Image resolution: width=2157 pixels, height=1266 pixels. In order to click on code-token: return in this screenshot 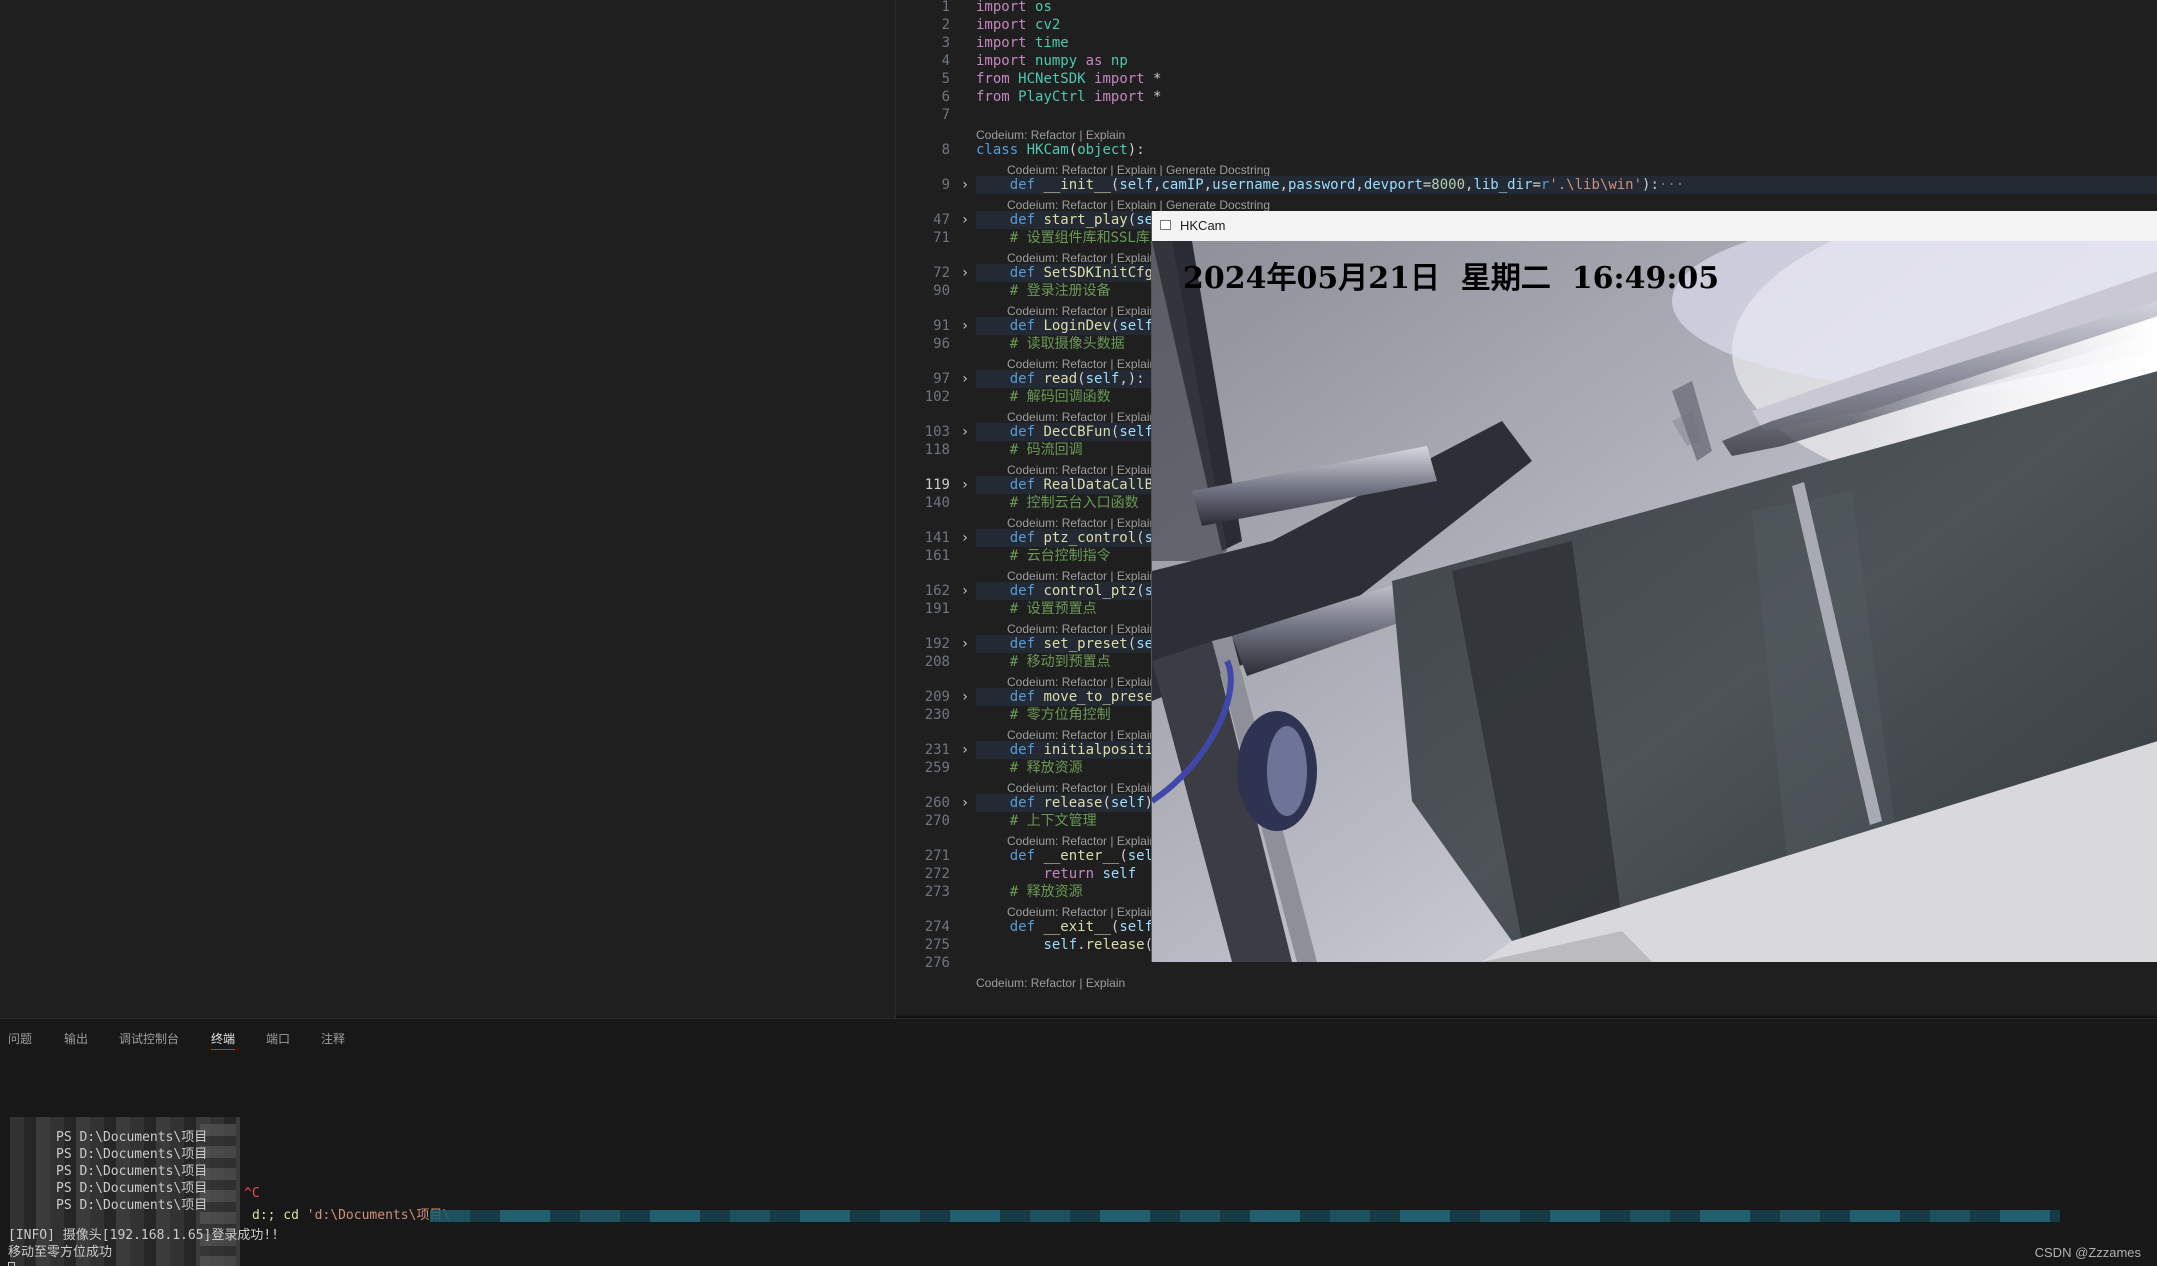, I will do `click(1069, 874)`.